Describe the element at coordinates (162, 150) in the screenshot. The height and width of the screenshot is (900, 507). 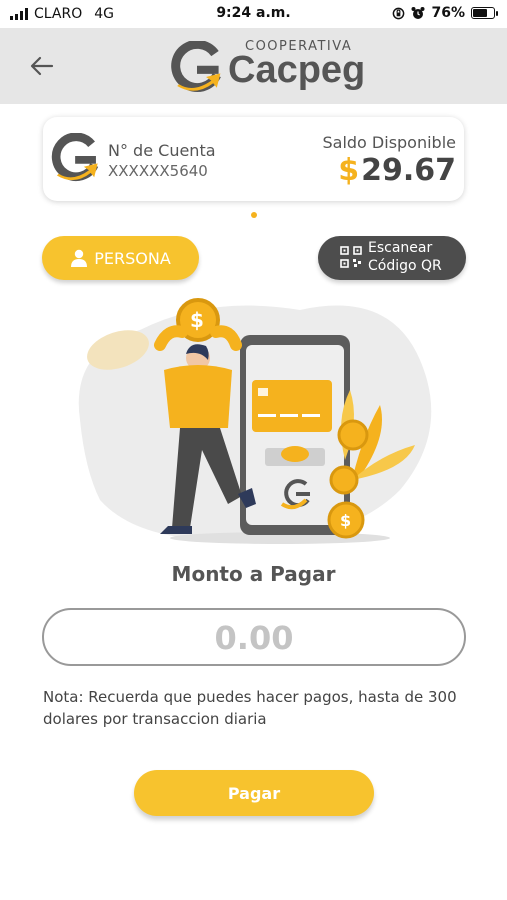
I see `account-number-label: N° de Cuenta` at that location.